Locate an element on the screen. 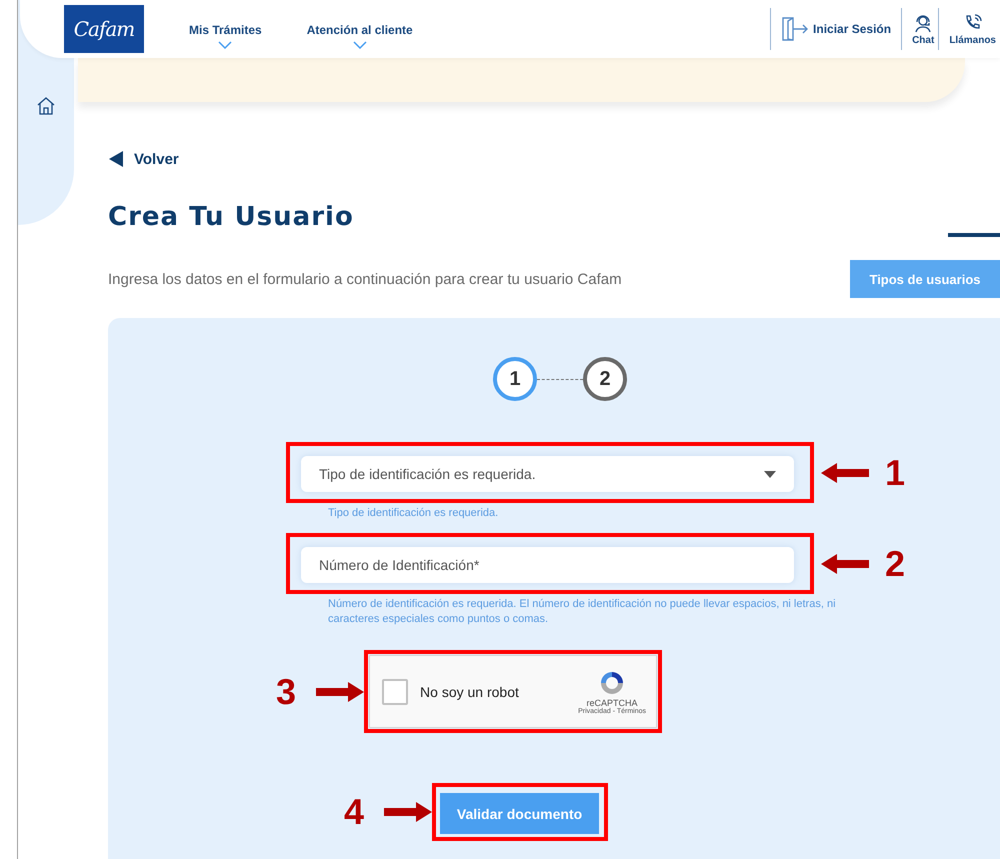 This screenshot has height=859, width=1000. home-icon is located at coordinates (46, 105).